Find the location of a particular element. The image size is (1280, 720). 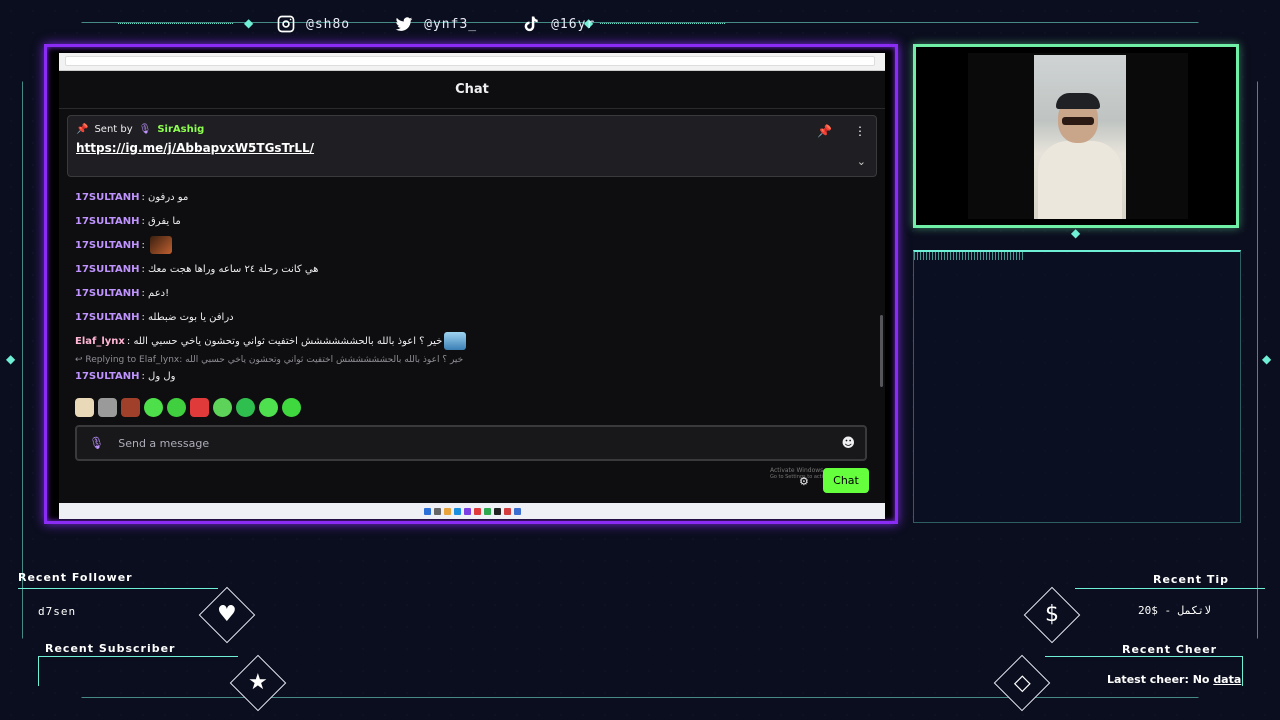

activate-windows-title: Activate Windows is located at coordinates (797, 470).